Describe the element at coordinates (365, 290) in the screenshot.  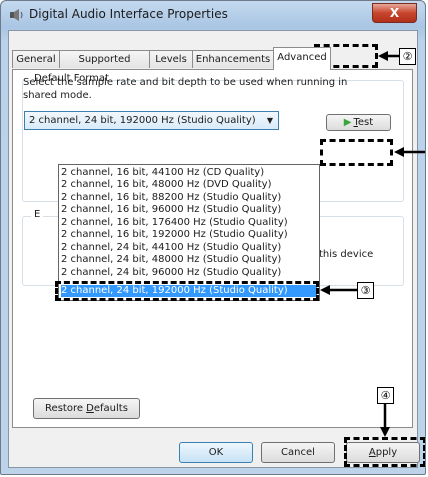
I see `callout-3: ③` at that location.